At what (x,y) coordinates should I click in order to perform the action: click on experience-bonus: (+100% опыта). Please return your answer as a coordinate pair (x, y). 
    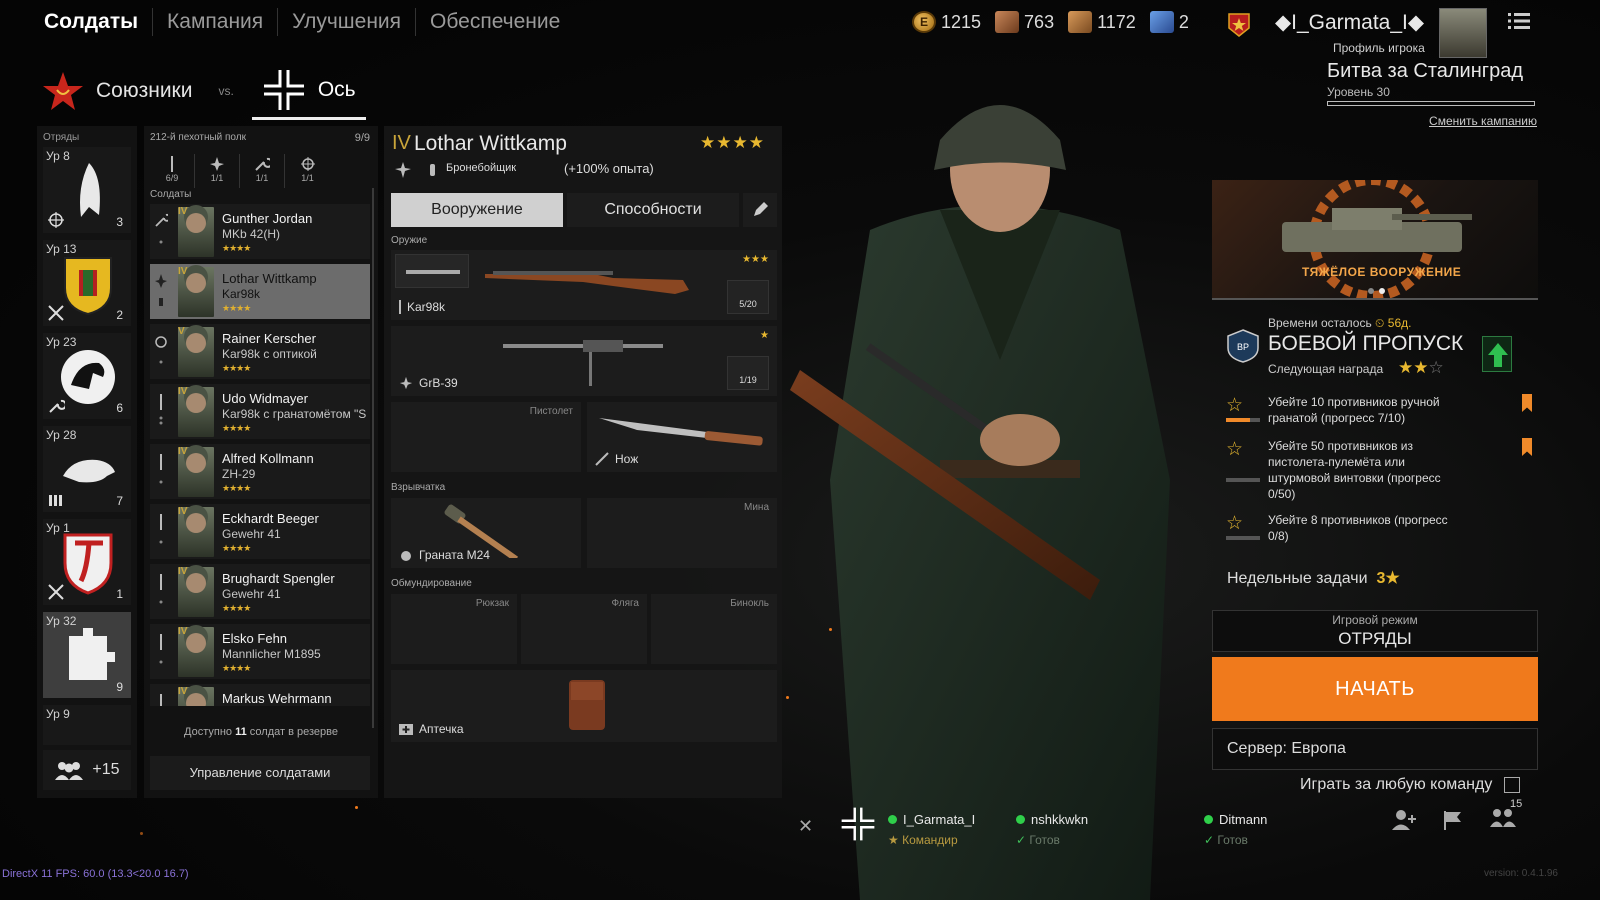
    Looking at the image, I should click on (609, 168).